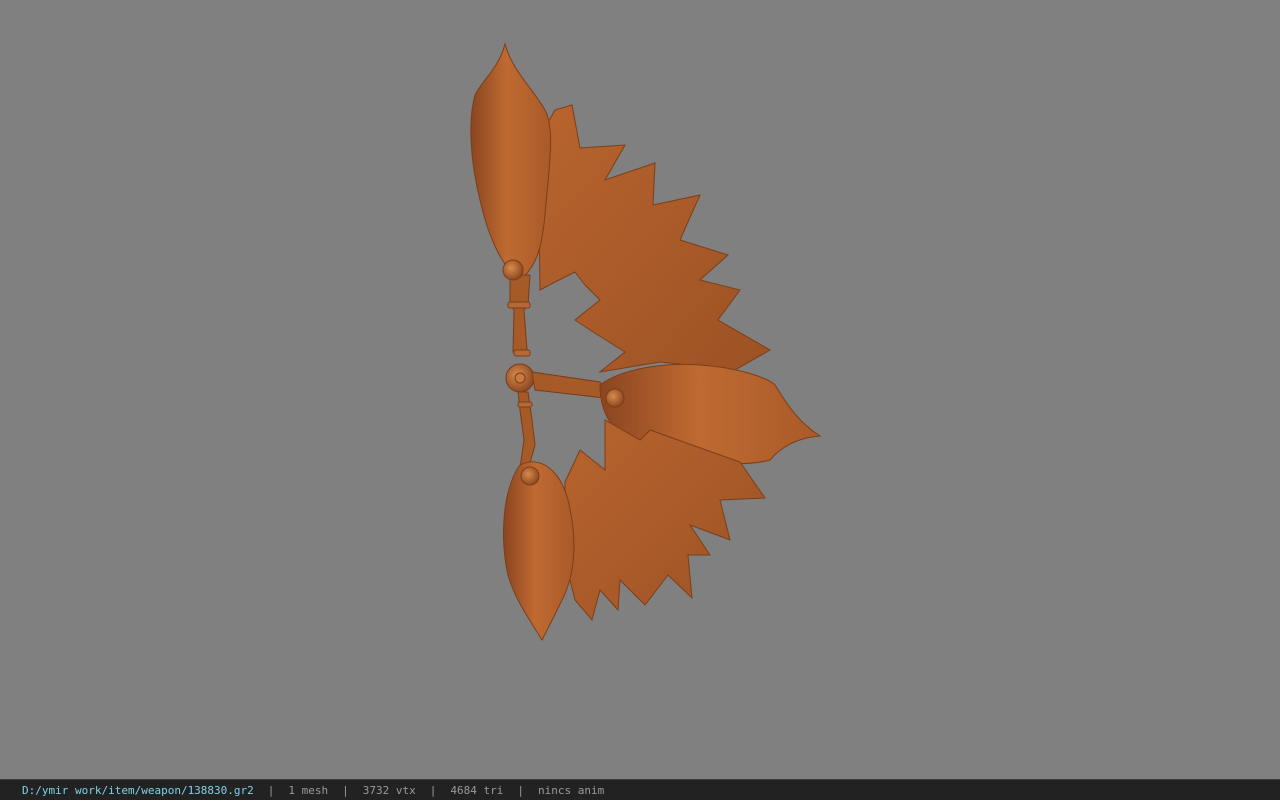 The height and width of the screenshot is (800, 1280). I want to click on upper-knob, so click(513, 270).